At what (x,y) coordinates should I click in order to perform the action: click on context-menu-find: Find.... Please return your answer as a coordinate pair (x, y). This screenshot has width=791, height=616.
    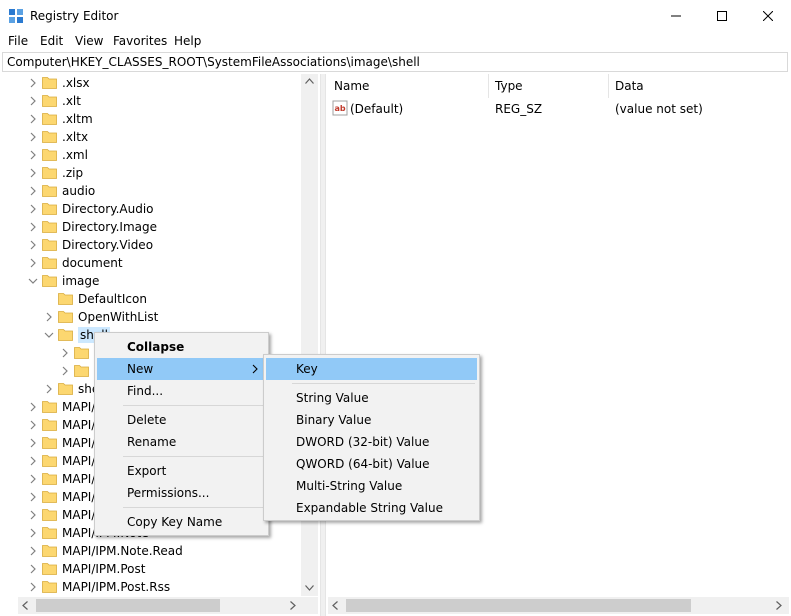
    Looking at the image, I should click on (181, 391).